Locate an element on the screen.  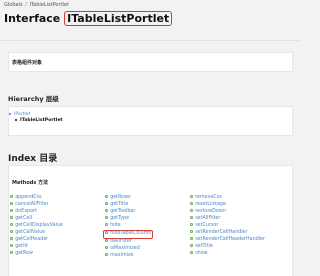
method-link: resetLinkage is located at coordinates (227, 205).